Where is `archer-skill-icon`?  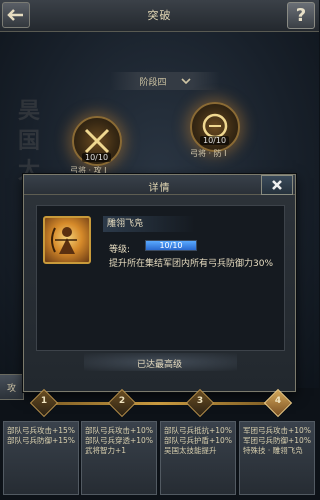
archer-skill-icon is located at coordinates (67, 240).